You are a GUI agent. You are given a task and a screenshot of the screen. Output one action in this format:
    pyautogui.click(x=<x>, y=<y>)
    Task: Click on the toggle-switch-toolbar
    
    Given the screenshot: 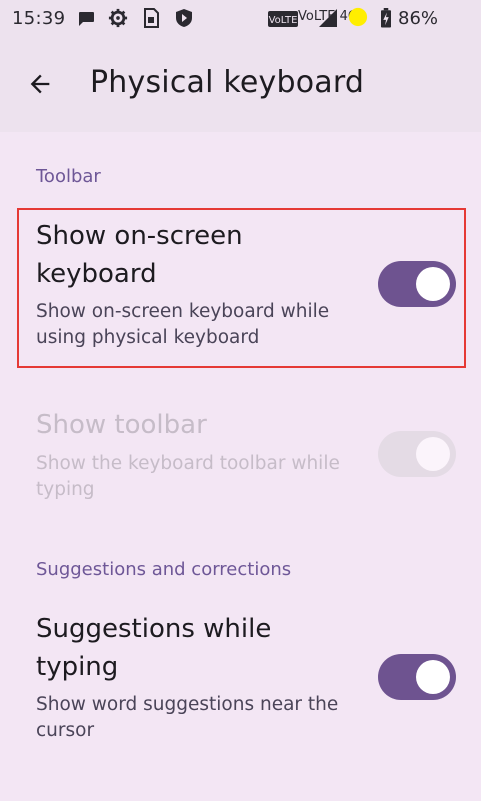 What is the action you would take?
    pyautogui.click(x=417, y=454)
    